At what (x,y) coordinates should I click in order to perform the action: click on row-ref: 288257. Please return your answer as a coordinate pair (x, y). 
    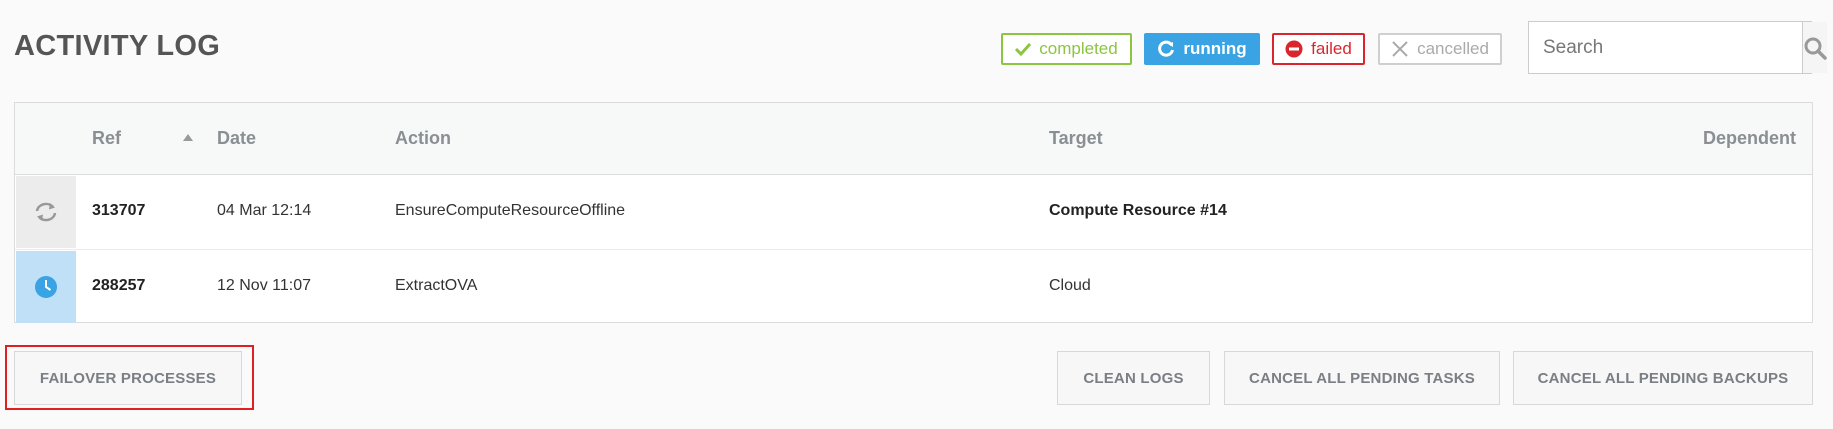
    Looking at the image, I should click on (118, 286).